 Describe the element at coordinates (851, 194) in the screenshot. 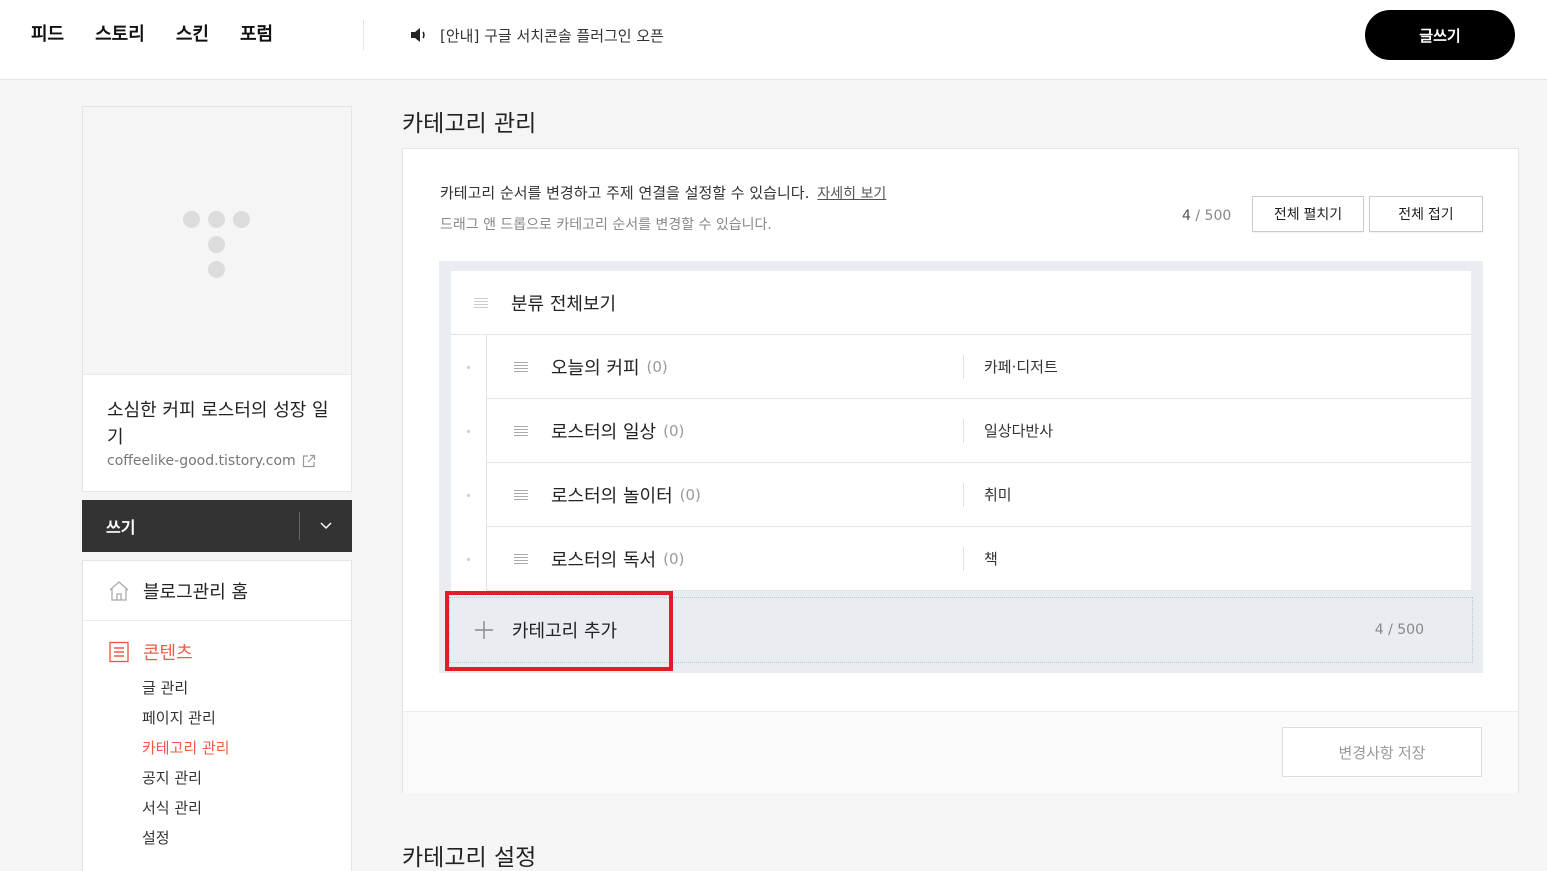

I see `learn-more-link: 자세히 보기` at that location.